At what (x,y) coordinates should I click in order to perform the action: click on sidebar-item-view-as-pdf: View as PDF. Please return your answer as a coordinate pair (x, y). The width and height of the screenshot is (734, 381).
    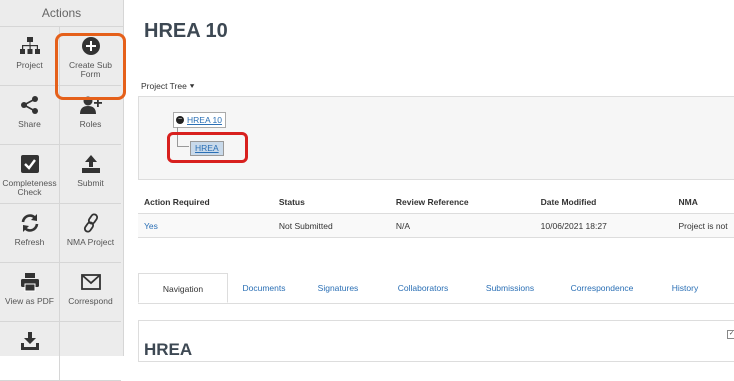
    Looking at the image, I should click on (30, 292).